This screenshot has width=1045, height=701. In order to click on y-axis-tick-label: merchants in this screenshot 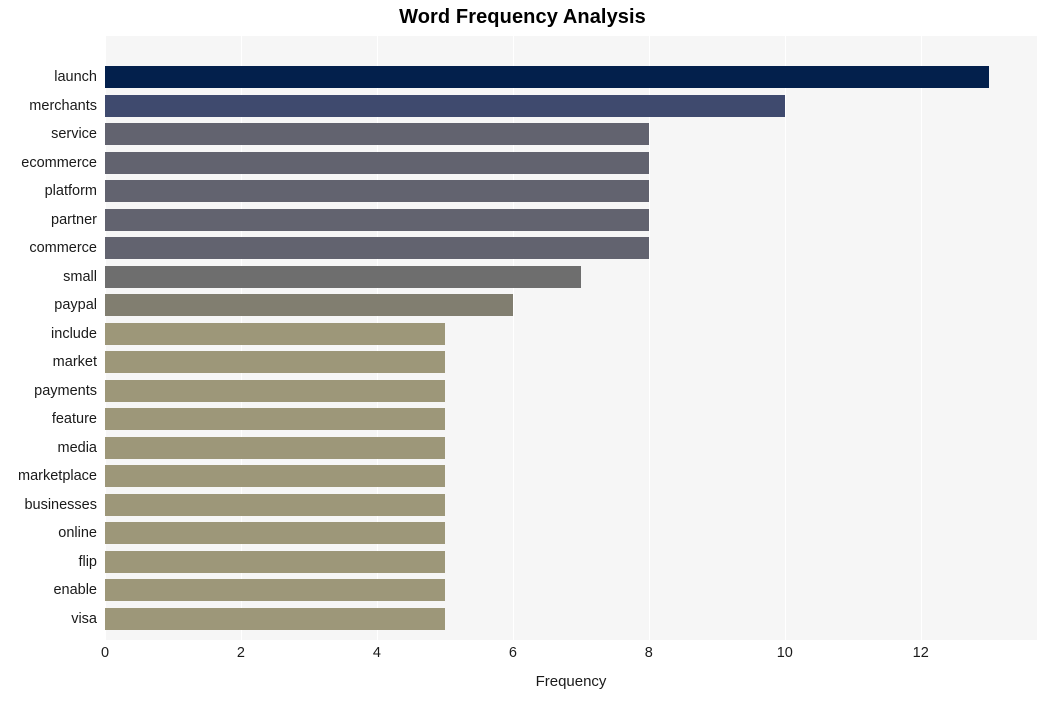, I will do `click(63, 105)`.